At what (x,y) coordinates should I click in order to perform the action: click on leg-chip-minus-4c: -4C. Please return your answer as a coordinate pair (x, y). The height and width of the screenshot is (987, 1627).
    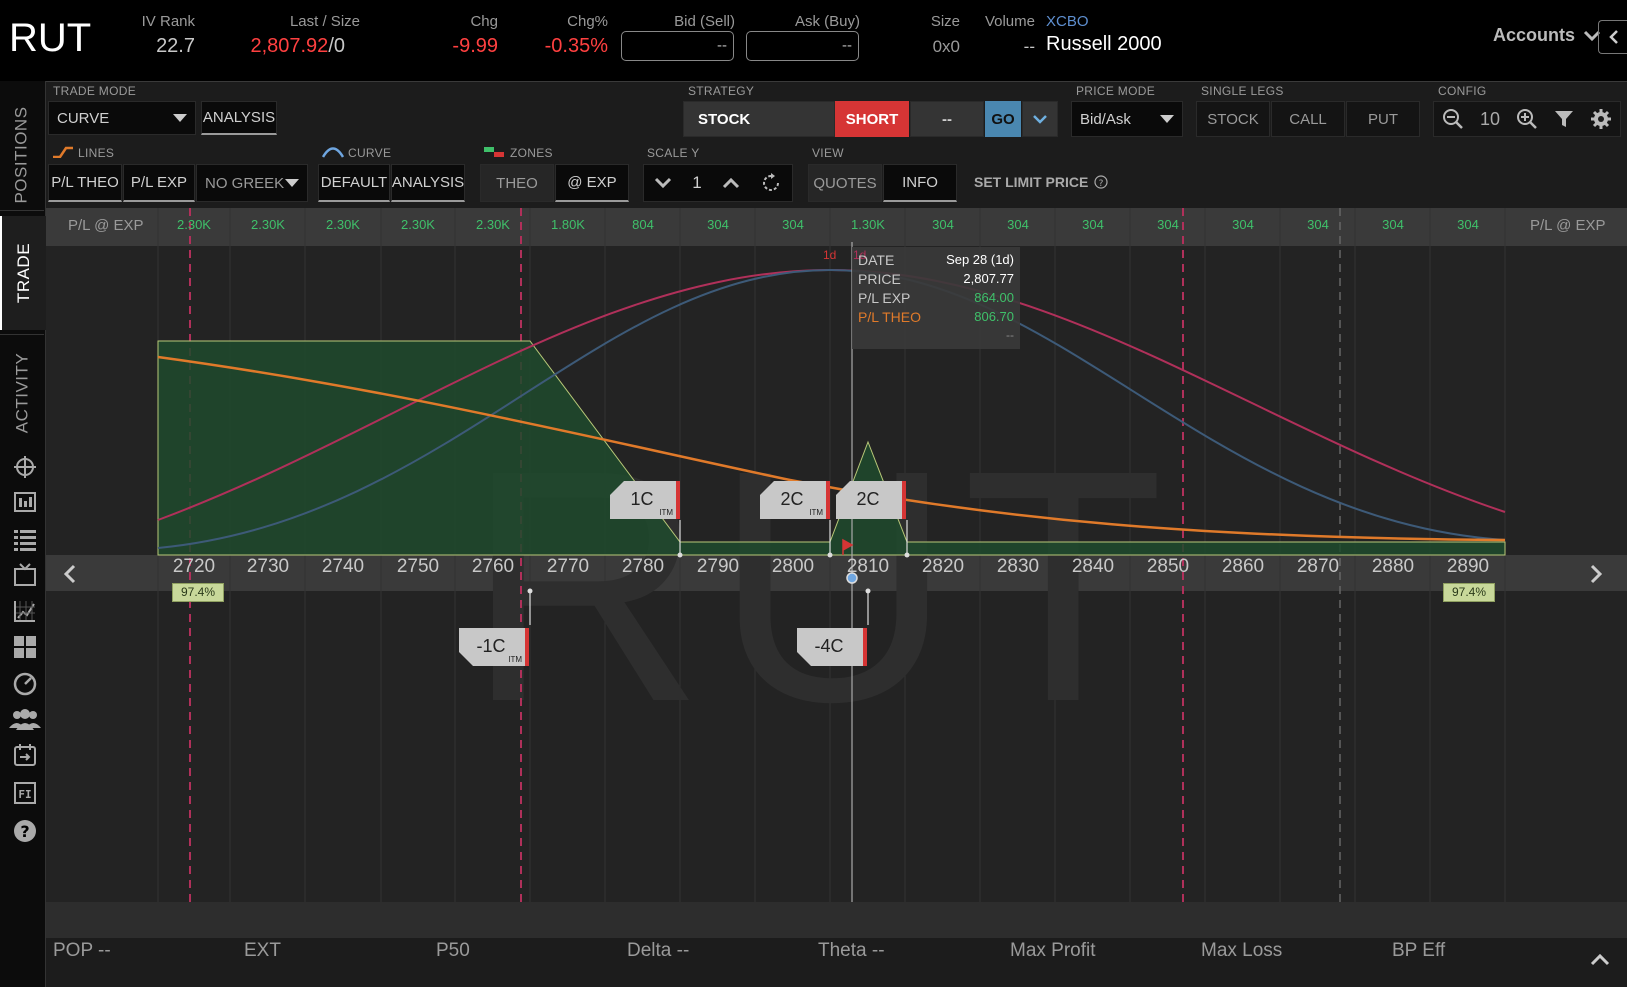
    Looking at the image, I should click on (832, 647).